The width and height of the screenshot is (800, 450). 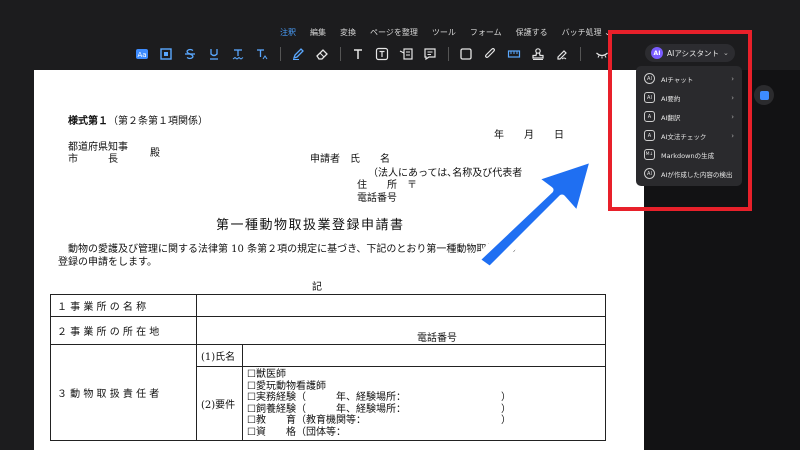 I want to click on applicant-name-label: 申請者 氏 名, so click(x=350, y=159).